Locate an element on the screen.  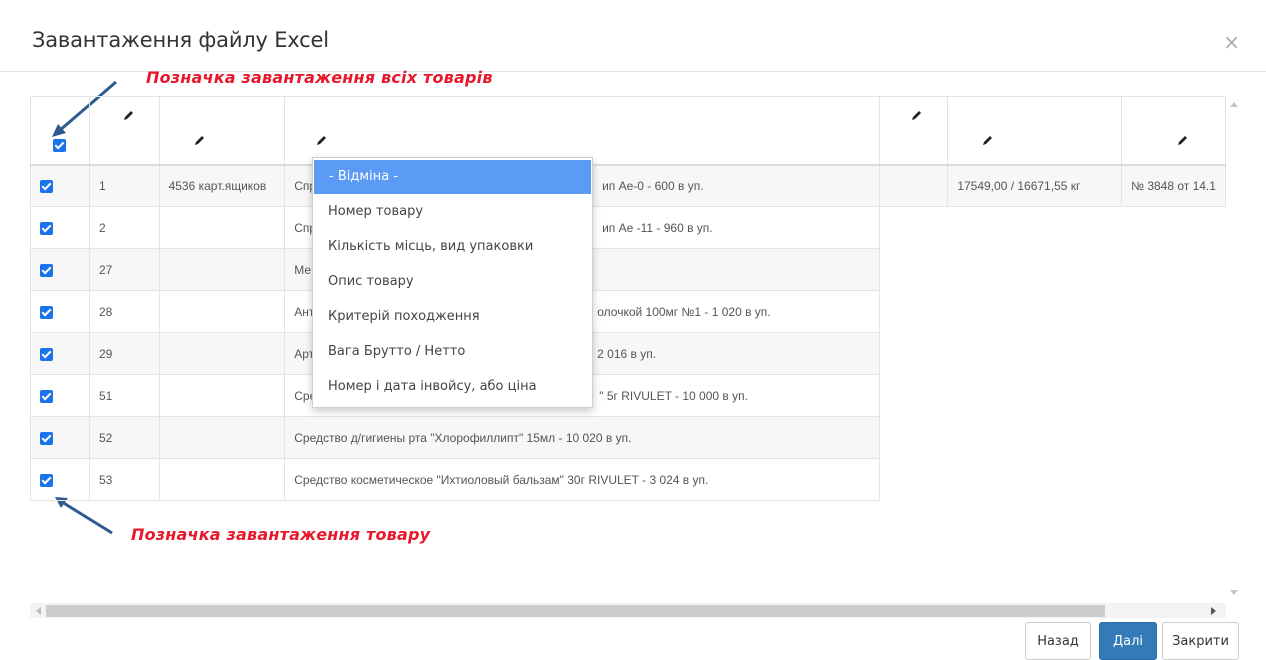
table-row: 29 Арт 2 016 в уп. is located at coordinates (628, 353).